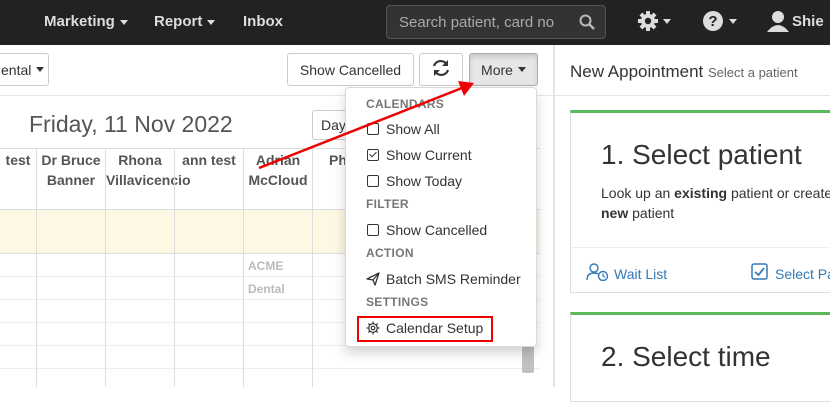 Image resolution: width=830 pixels, height=402 pixels. Describe the element at coordinates (684, 71) in the screenshot. I see `panel-title: New Appointment Select a patient` at that location.